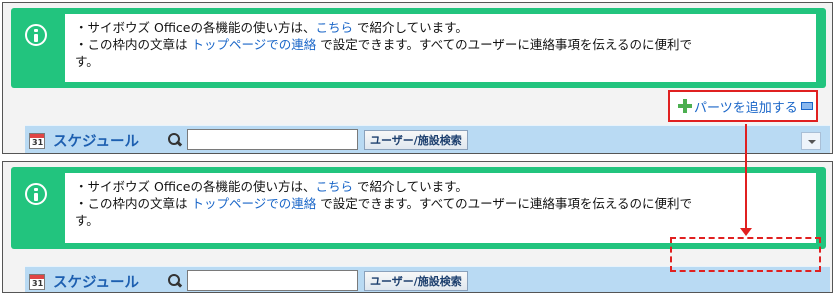 The image size is (837, 295). Describe the element at coordinates (746, 177) in the screenshot. I see `annotation-arrow-line` at that location.